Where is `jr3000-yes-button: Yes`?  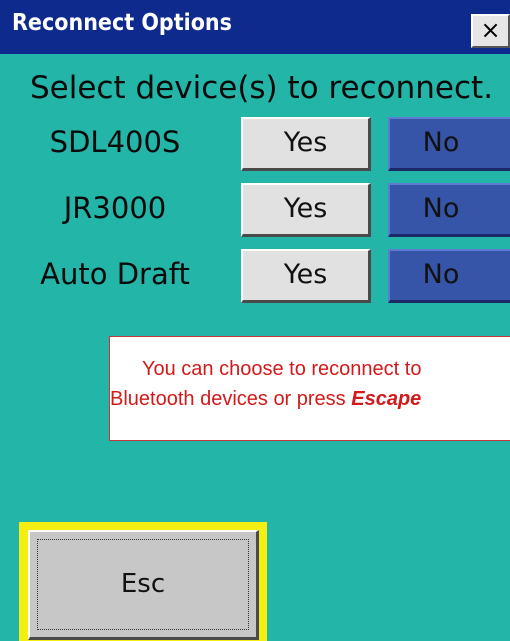 jr3000-yes-button: Yes is located at coordinates (306, 210).